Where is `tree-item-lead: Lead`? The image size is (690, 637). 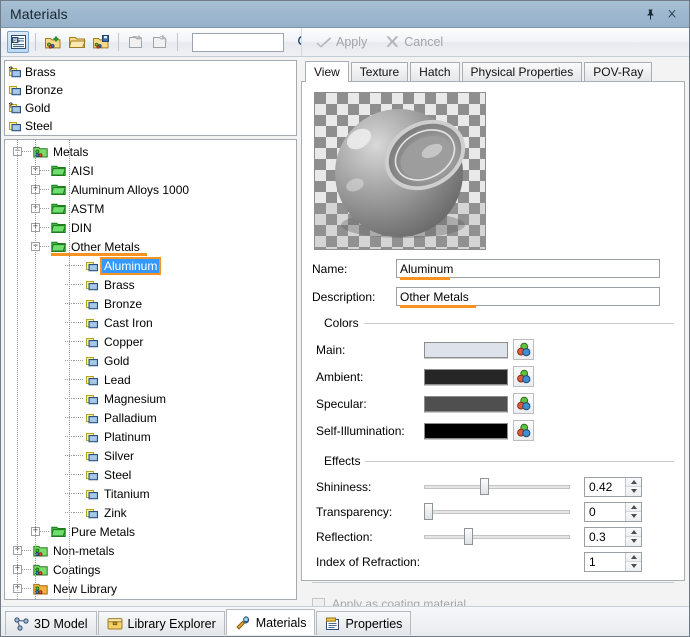 tree-item-lead: Lead is located at coordinates (150, 379).